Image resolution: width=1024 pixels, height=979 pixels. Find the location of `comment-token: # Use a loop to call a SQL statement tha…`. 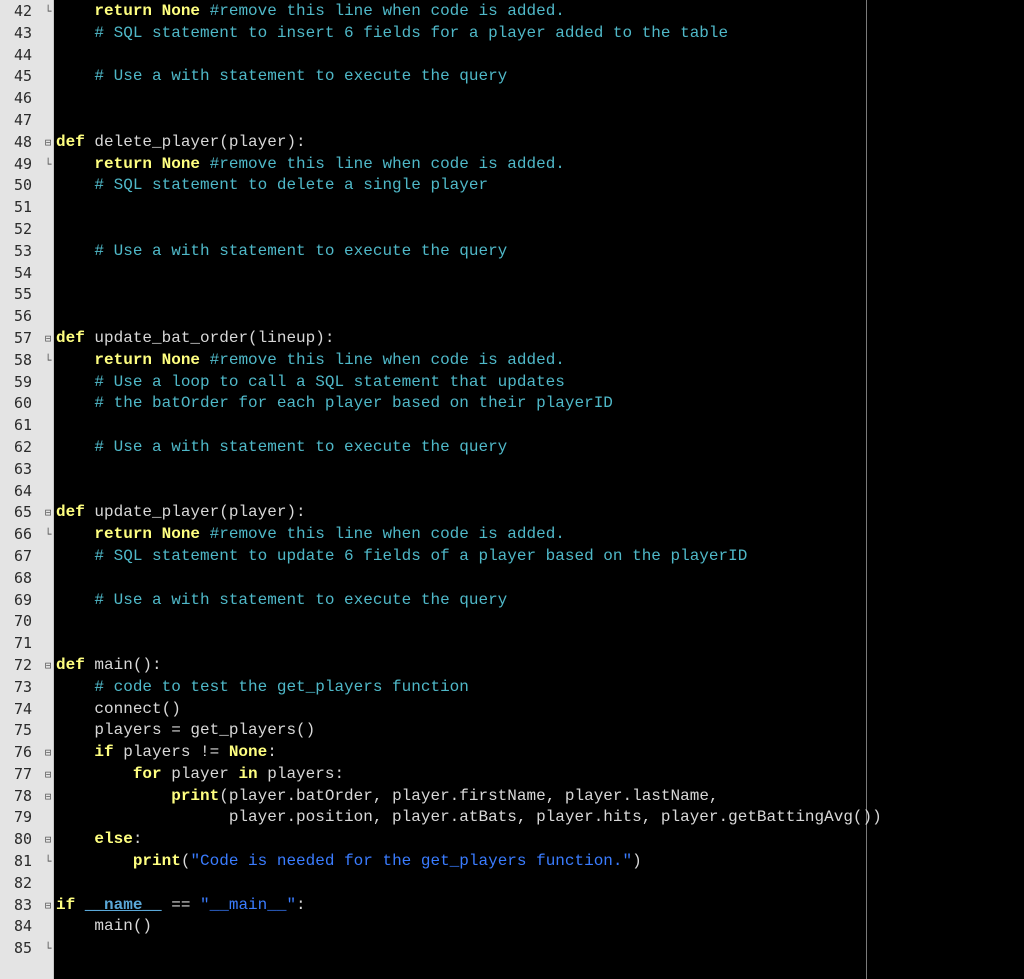

comment-token: # Use a loop to call a SQL statement tha… is located at coordinates (329, 381).